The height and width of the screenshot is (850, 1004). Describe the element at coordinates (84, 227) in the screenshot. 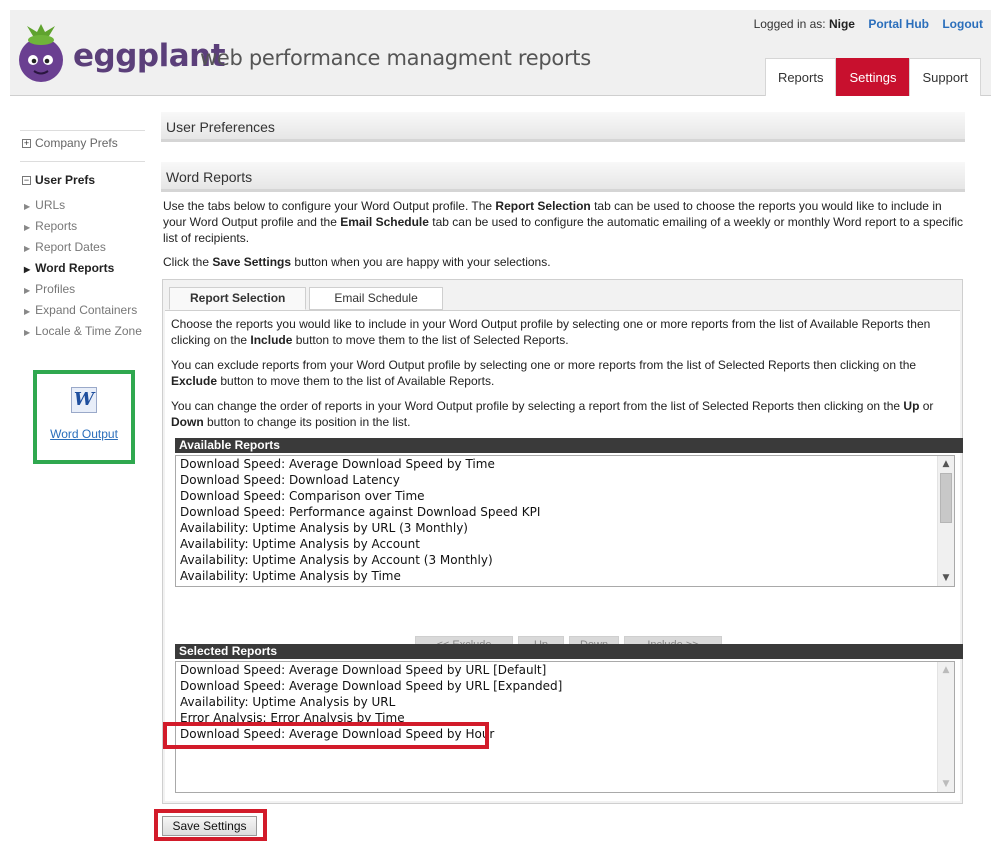

I see `sidebar-item-reports: ▶ Reports` at that location.